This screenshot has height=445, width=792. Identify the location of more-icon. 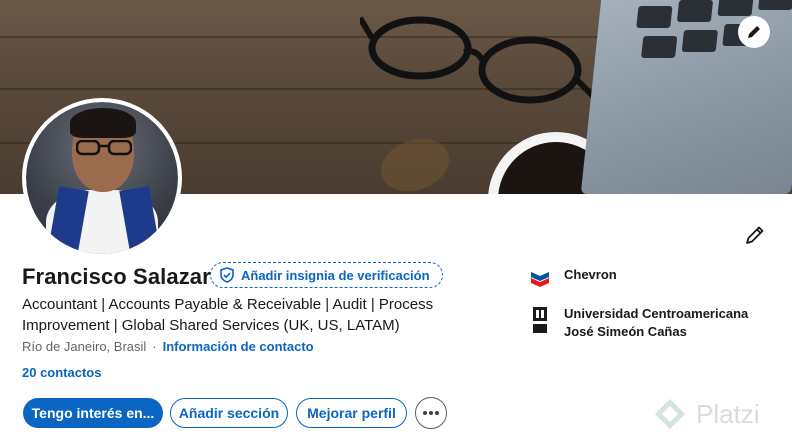
(431, 413).